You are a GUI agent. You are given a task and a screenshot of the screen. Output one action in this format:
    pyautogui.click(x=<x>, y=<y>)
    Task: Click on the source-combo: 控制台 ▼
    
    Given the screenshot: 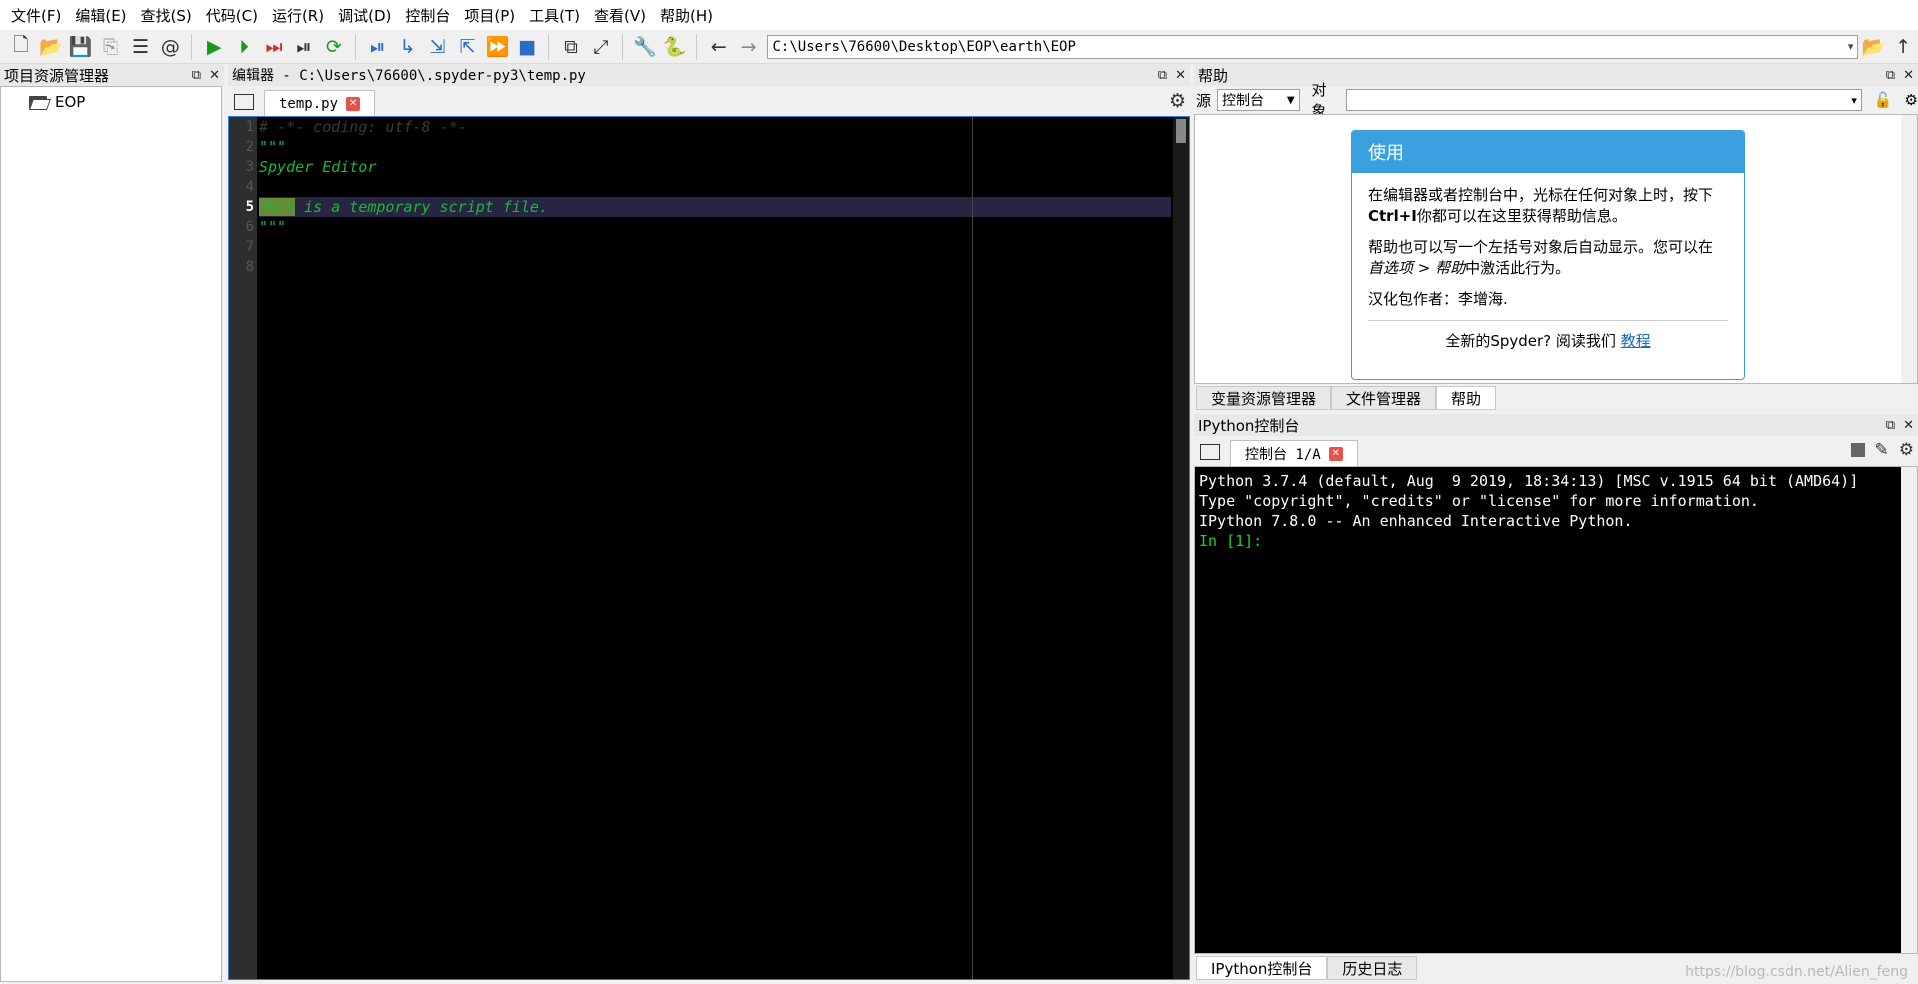 What is the action you would take?
    pyautogui.click(x=1258, y=100)
    